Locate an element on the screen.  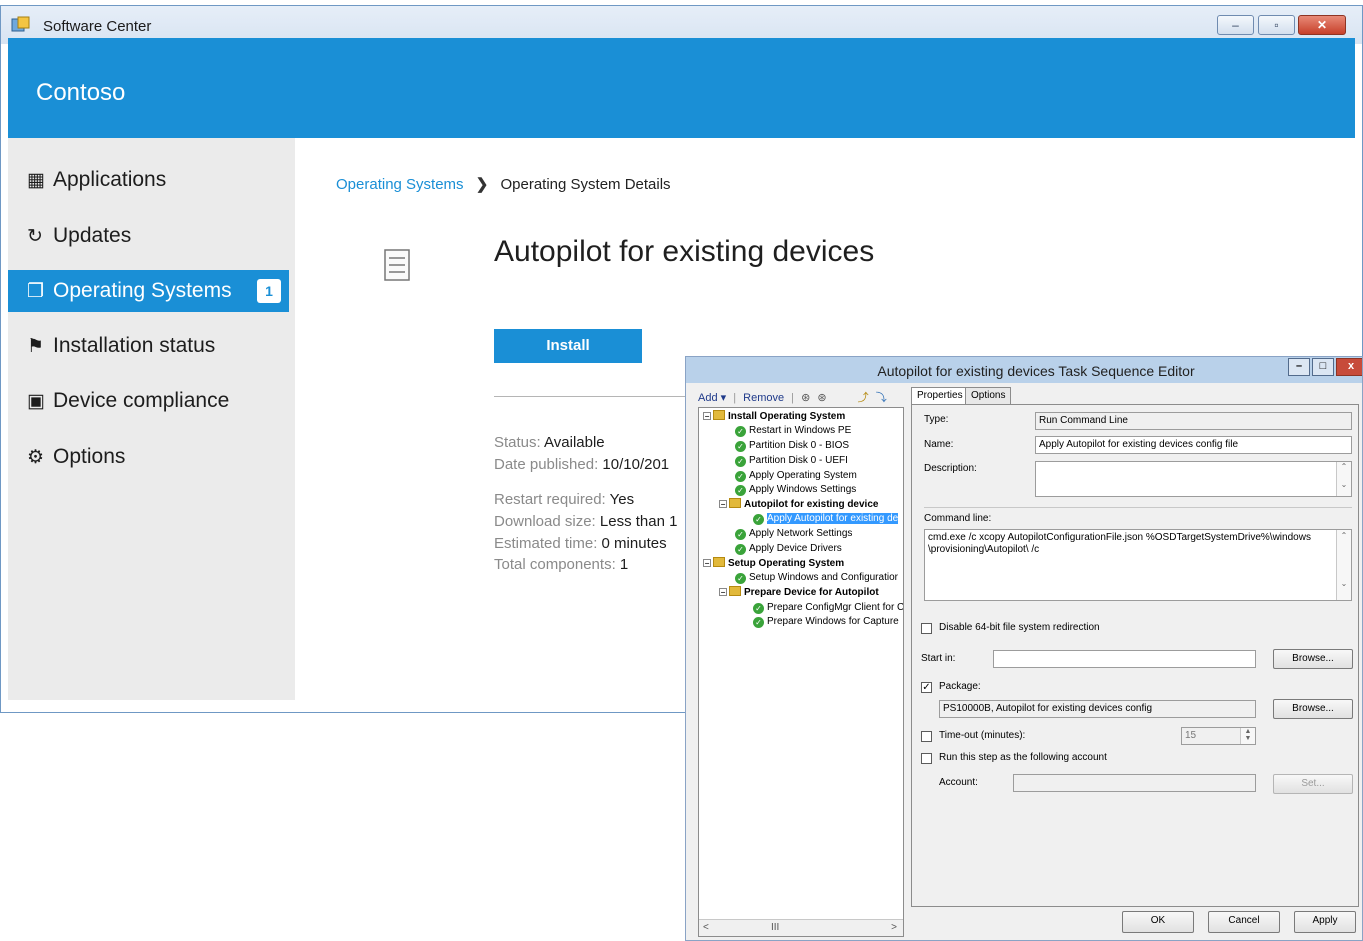
tree-group: − Setup Operating System is located at coordinates (773, 564).